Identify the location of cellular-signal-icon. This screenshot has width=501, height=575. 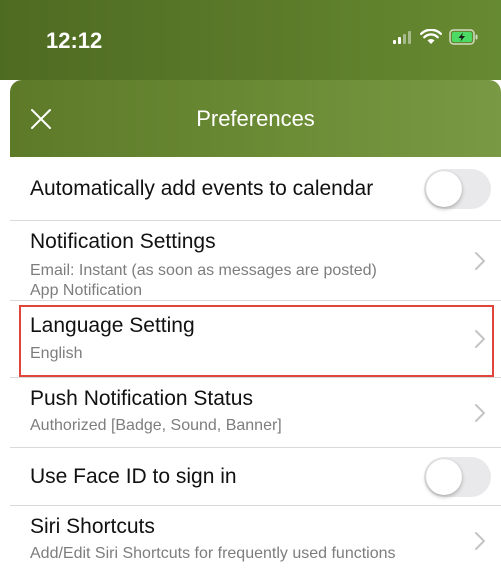
(403, 39).